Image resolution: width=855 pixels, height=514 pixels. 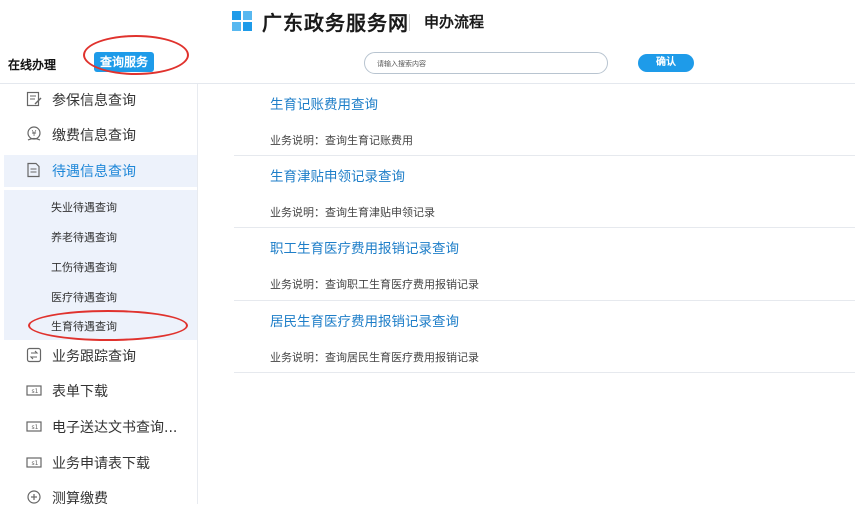 What do you see at coordinates (374, 357) in the screenshot?
I see `service-description: 业务说明：查询居民生育医疗费用报销记录` at bounding box center [374, 357].